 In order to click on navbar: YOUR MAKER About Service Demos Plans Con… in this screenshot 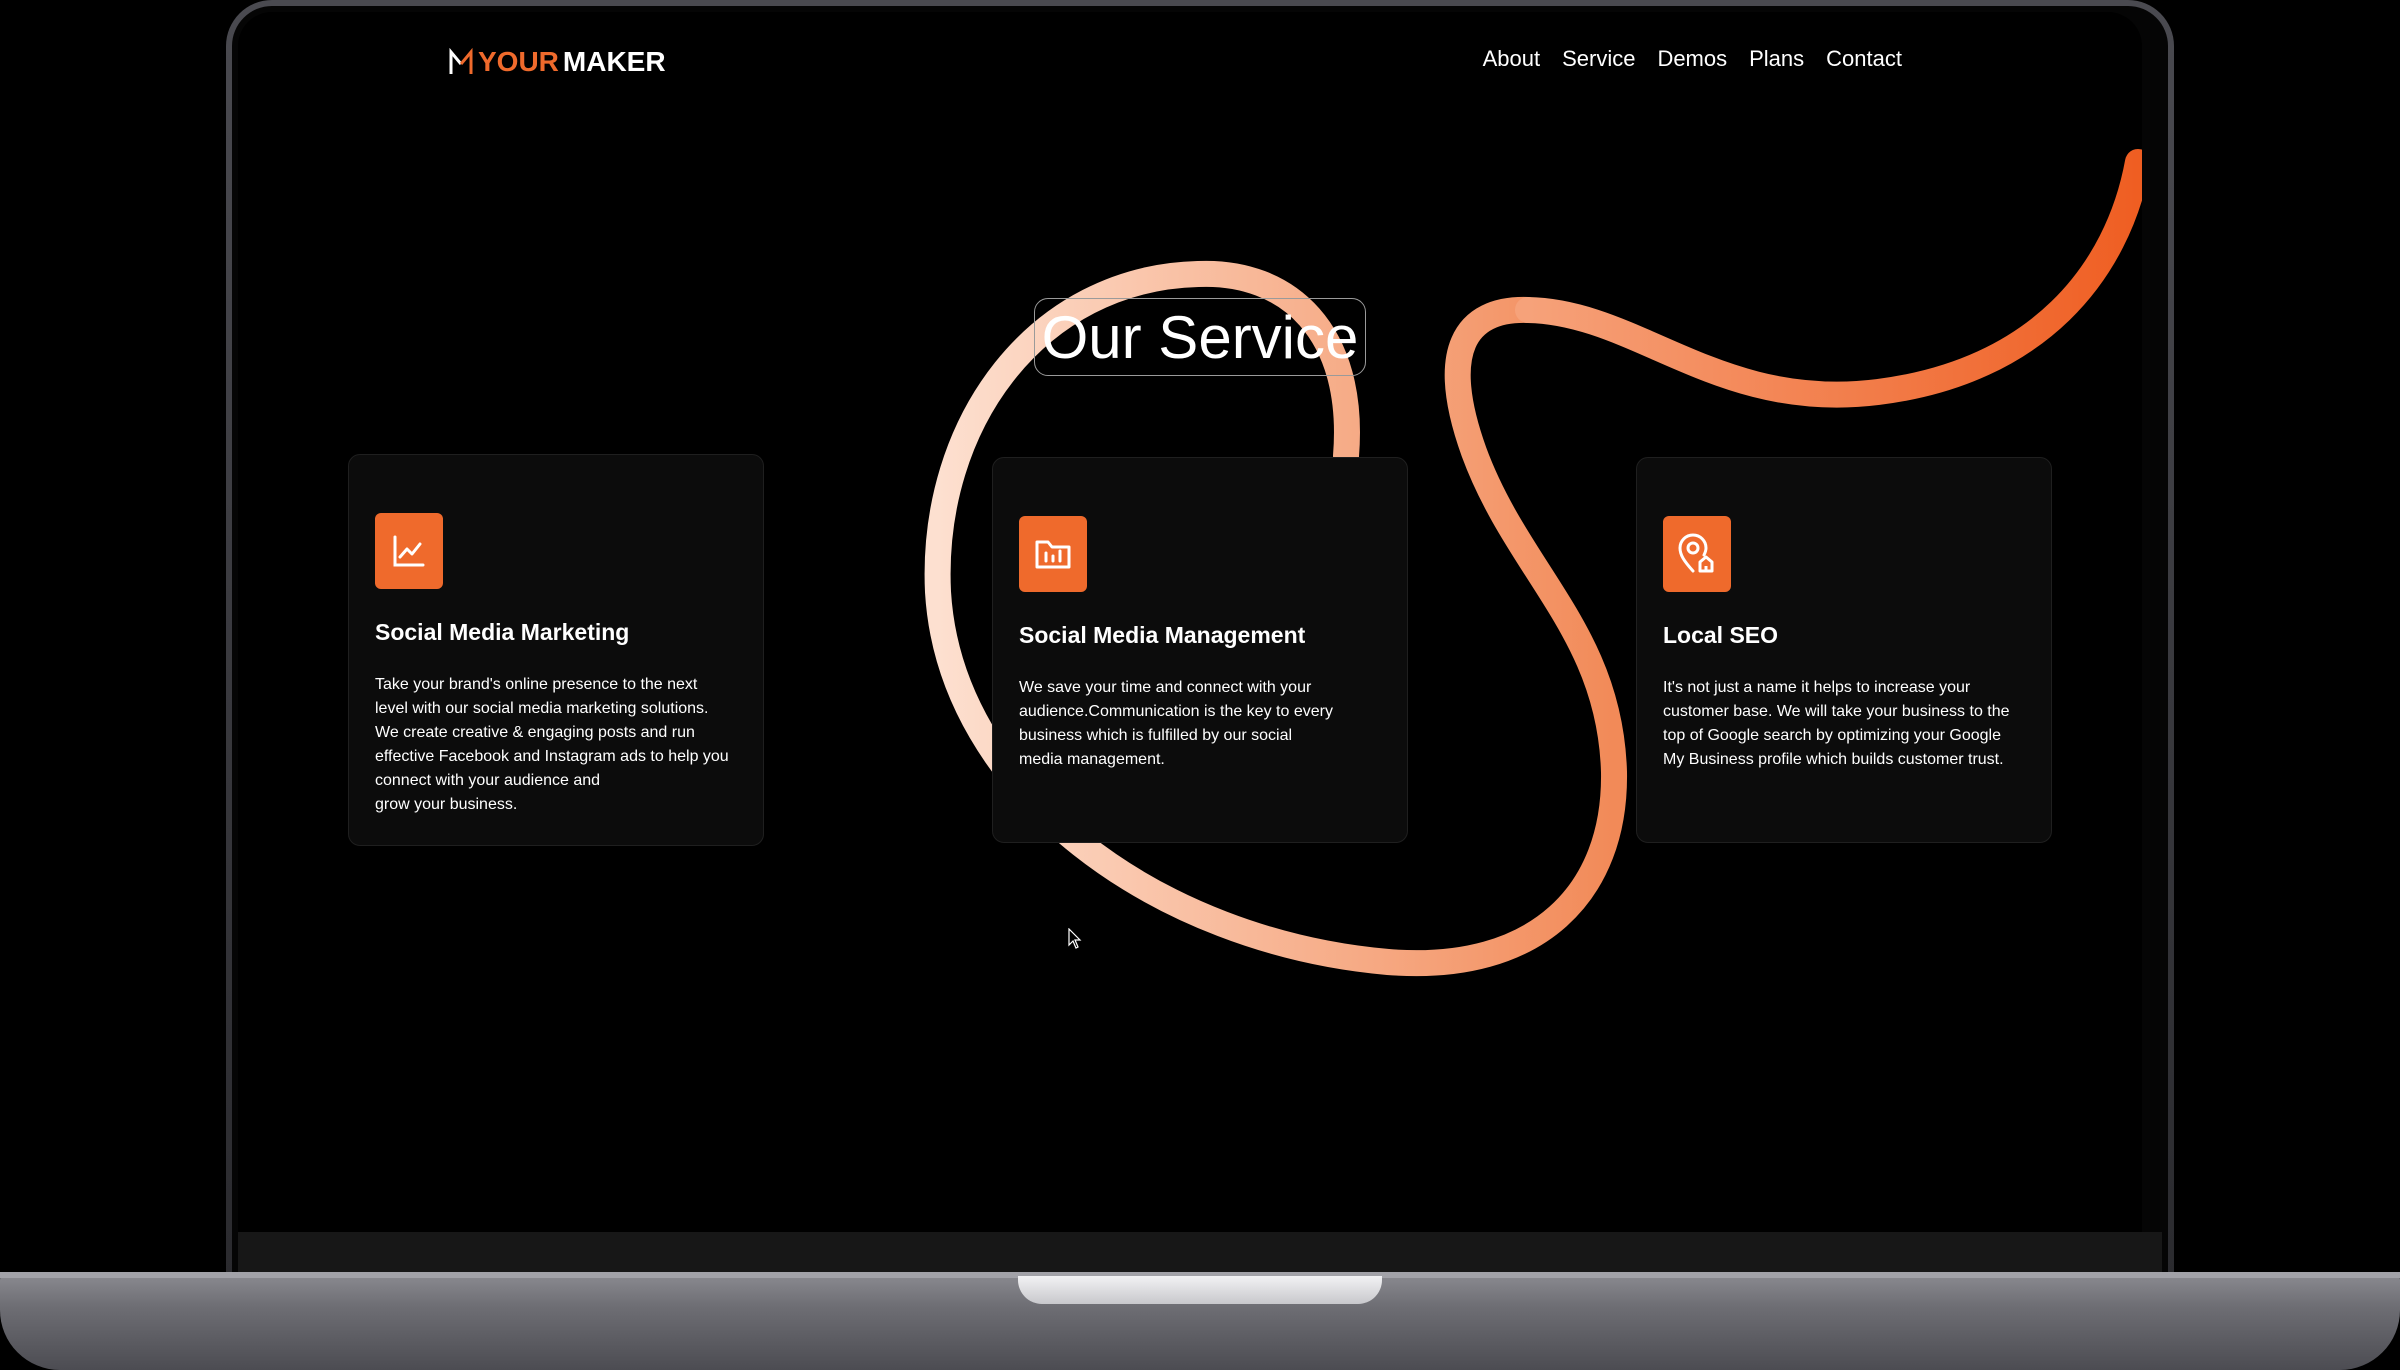, I will do `click(1190, 62)`.